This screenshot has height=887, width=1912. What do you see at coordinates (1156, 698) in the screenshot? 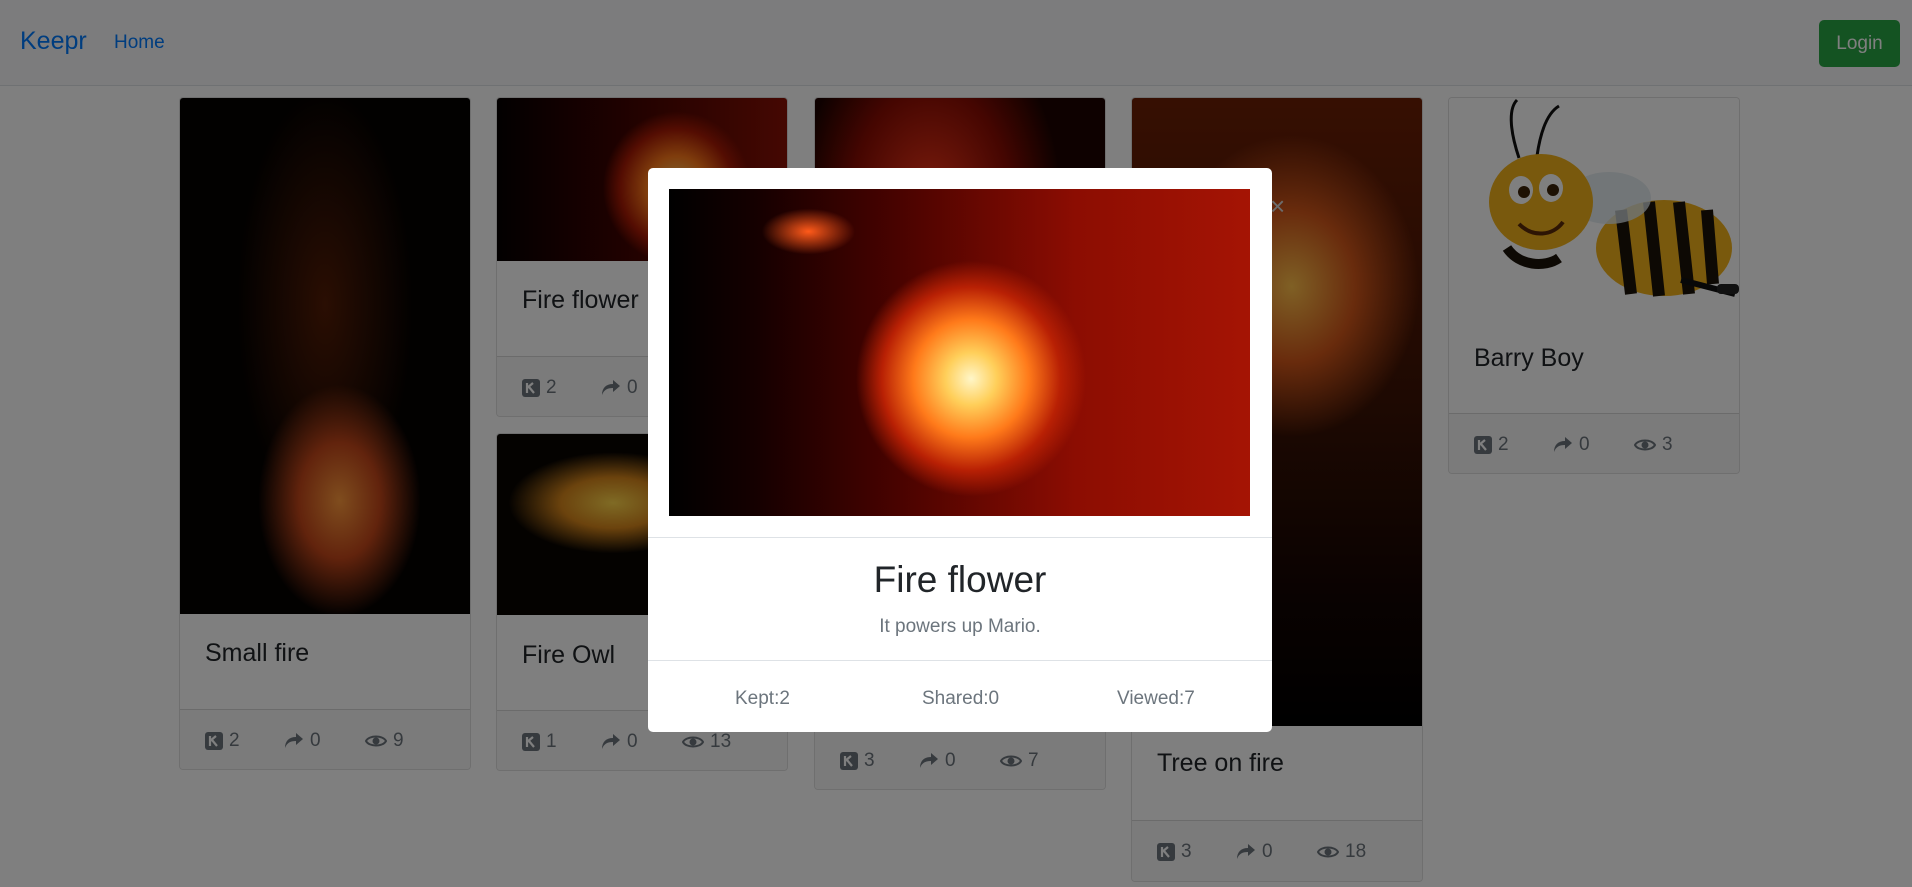
I see `modal-viewed-stat: Viewed:7` at bounding box center [1156, 698].